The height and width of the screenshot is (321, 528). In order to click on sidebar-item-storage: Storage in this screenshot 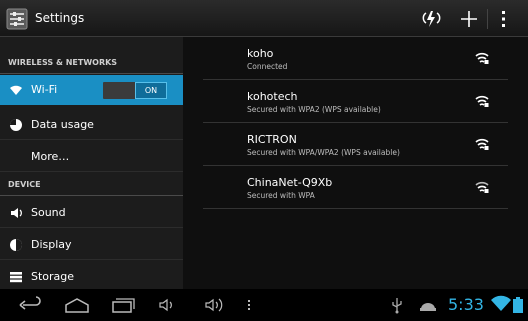, I will do `click(91, 277)`.